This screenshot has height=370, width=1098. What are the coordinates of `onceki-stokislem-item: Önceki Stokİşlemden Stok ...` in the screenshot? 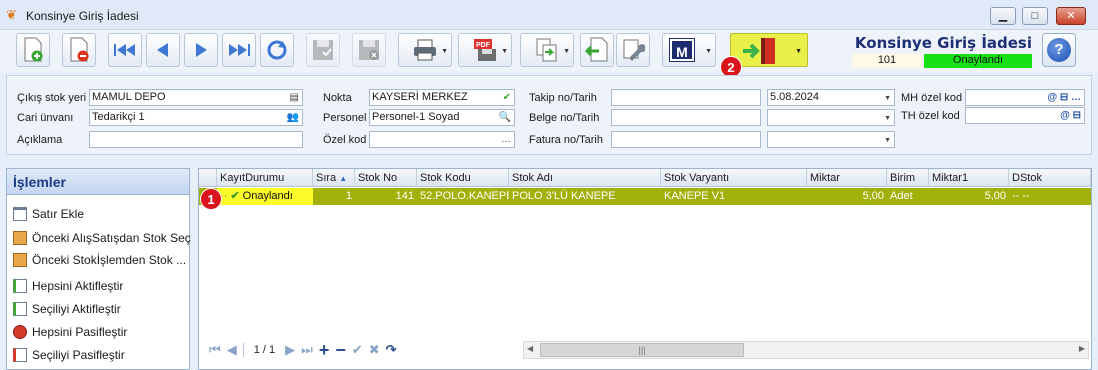 It's located at (102, 260).